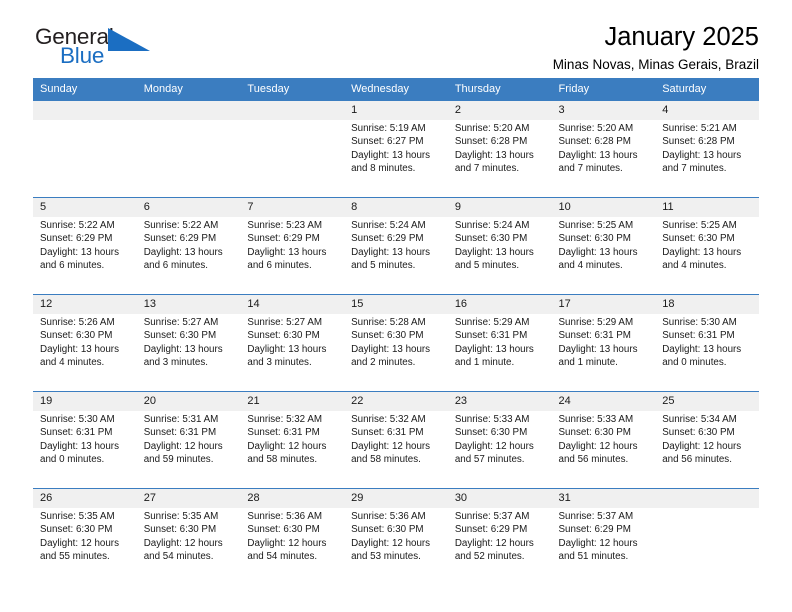  Describe the element at coordinates (707, 304) in the screenshot. I see `day-number: 18` at that location.